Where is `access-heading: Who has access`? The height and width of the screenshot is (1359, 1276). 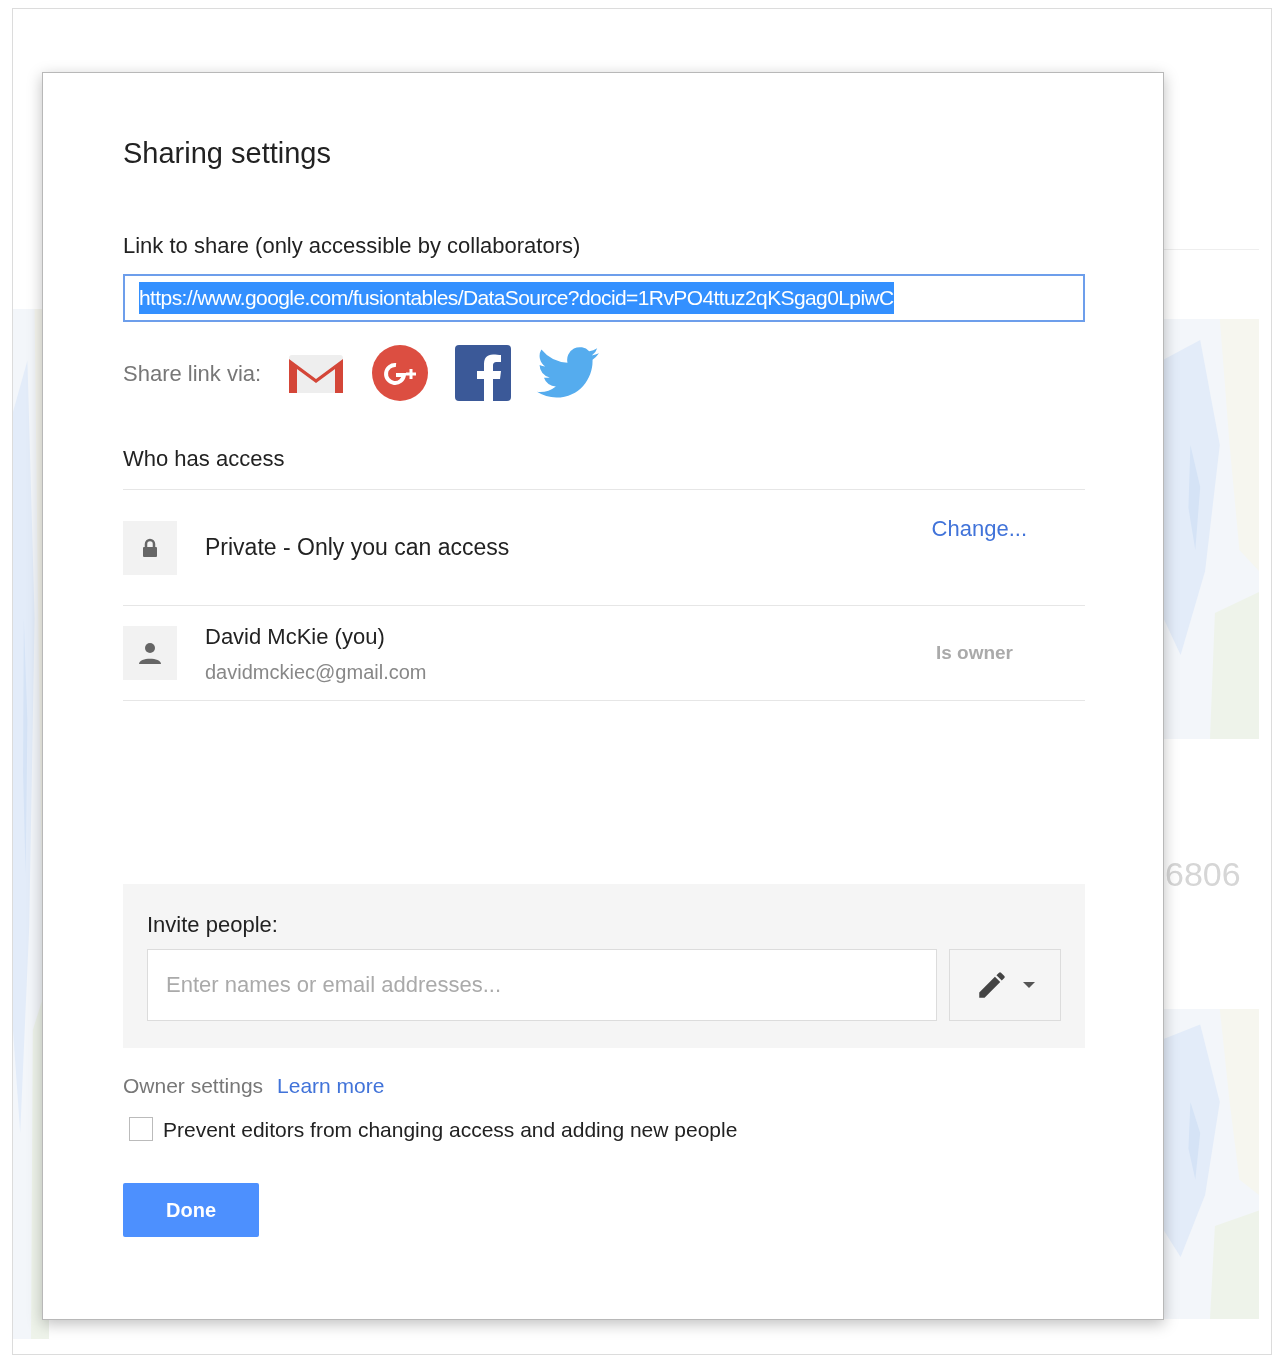
access-heading: Who has access is located at coordinates (604, 466).